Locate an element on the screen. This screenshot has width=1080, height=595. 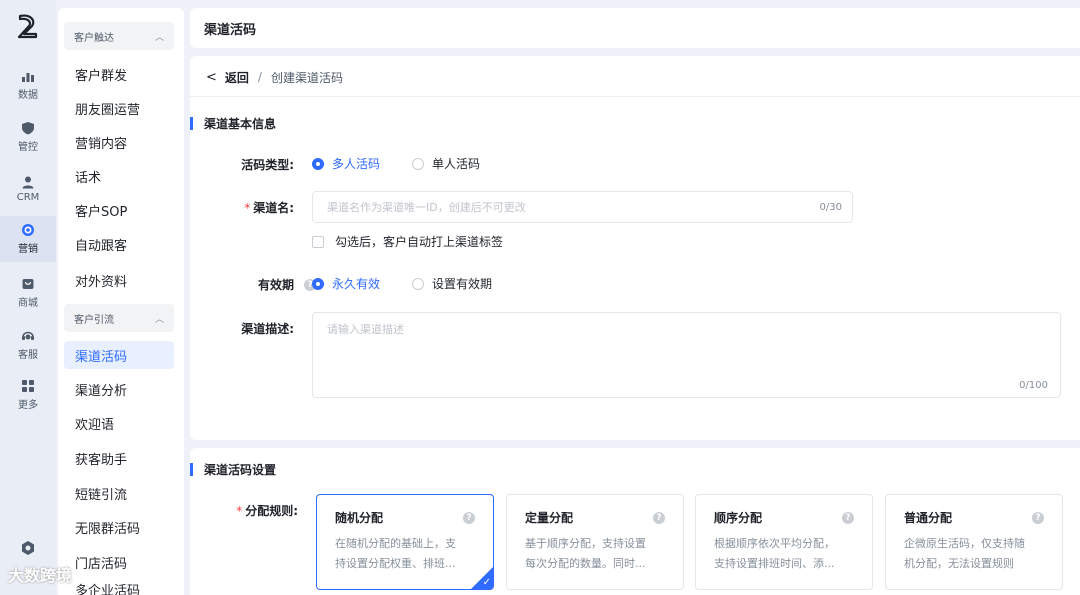
checkbox-box is located at coordinates (318, 241).